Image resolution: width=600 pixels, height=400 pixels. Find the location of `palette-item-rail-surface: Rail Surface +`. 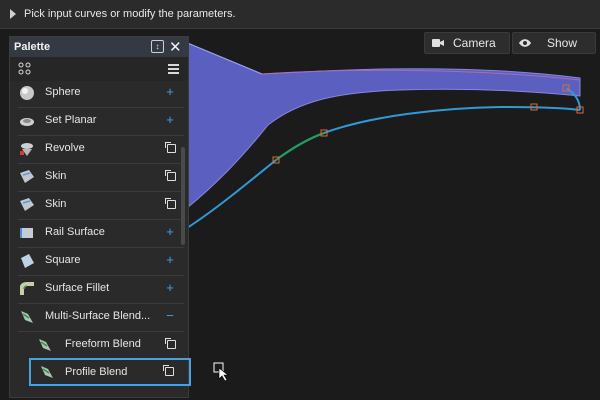

palette-item-rail-surface: Rail Surface + is located at coordinates (99, 232).